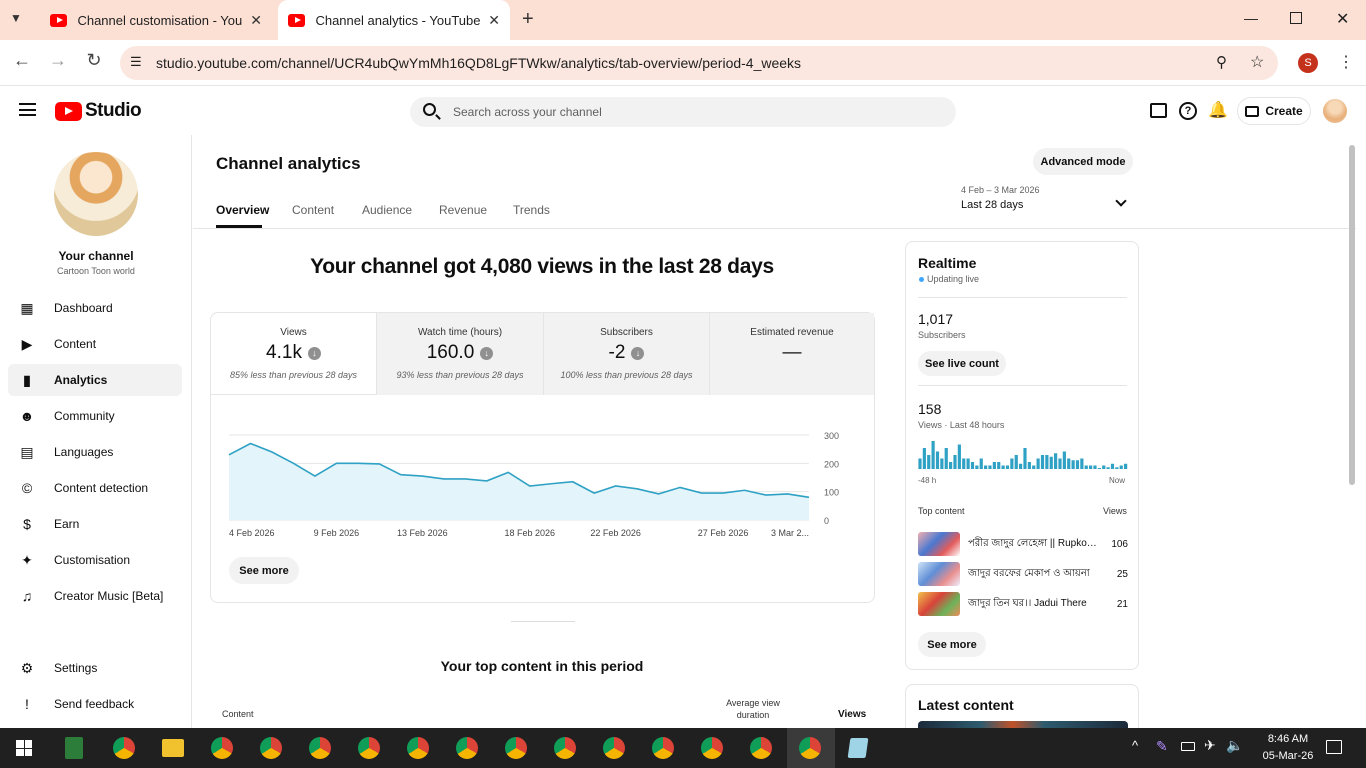  What do you see at coordinates (95, 308) in the screenshot?
I see `sidebar-item-dashboard: ▦ Dashboard` at bounding box center [95, 308].